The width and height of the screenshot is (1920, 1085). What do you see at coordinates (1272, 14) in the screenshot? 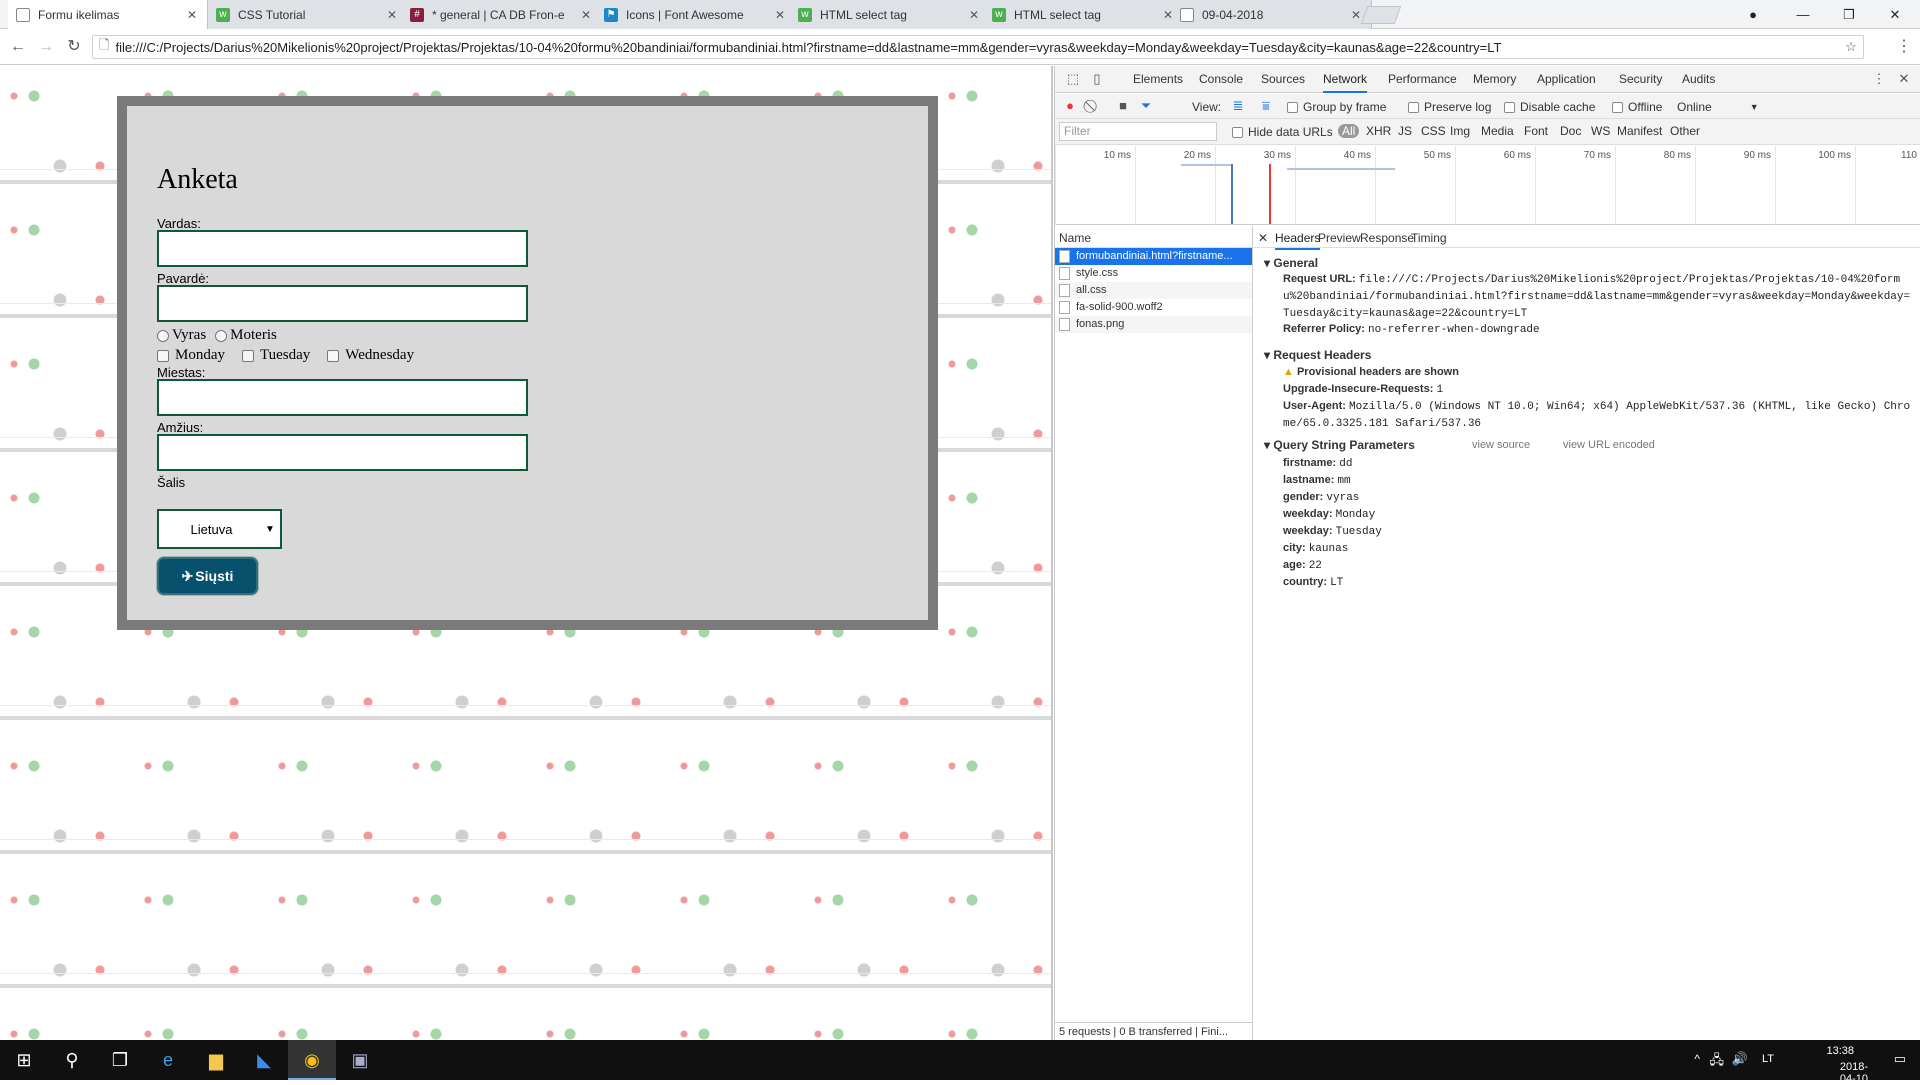
I see `tab-09-04-2018: 09-04-2018 ✕` at bounding box center [1272, 14].